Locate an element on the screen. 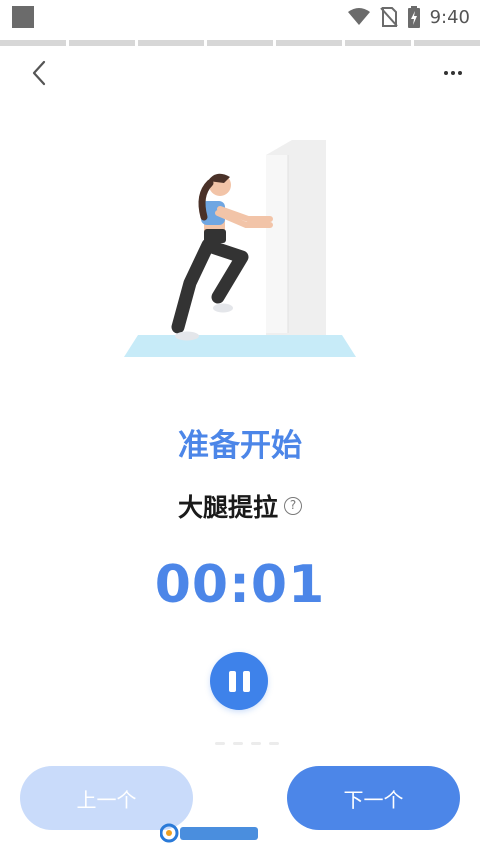 The height and width of the screenshot is (853, 480). back-button is located at coordinates (39, 73).